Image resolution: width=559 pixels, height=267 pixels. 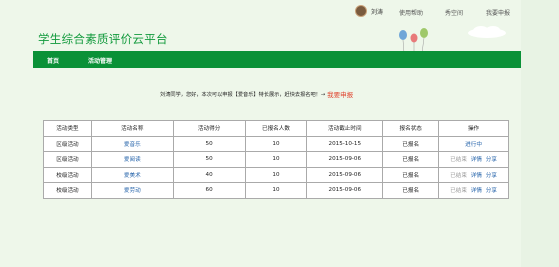 I want to click on header-registered-count: 已报名人数, so click(x=276, y=128).